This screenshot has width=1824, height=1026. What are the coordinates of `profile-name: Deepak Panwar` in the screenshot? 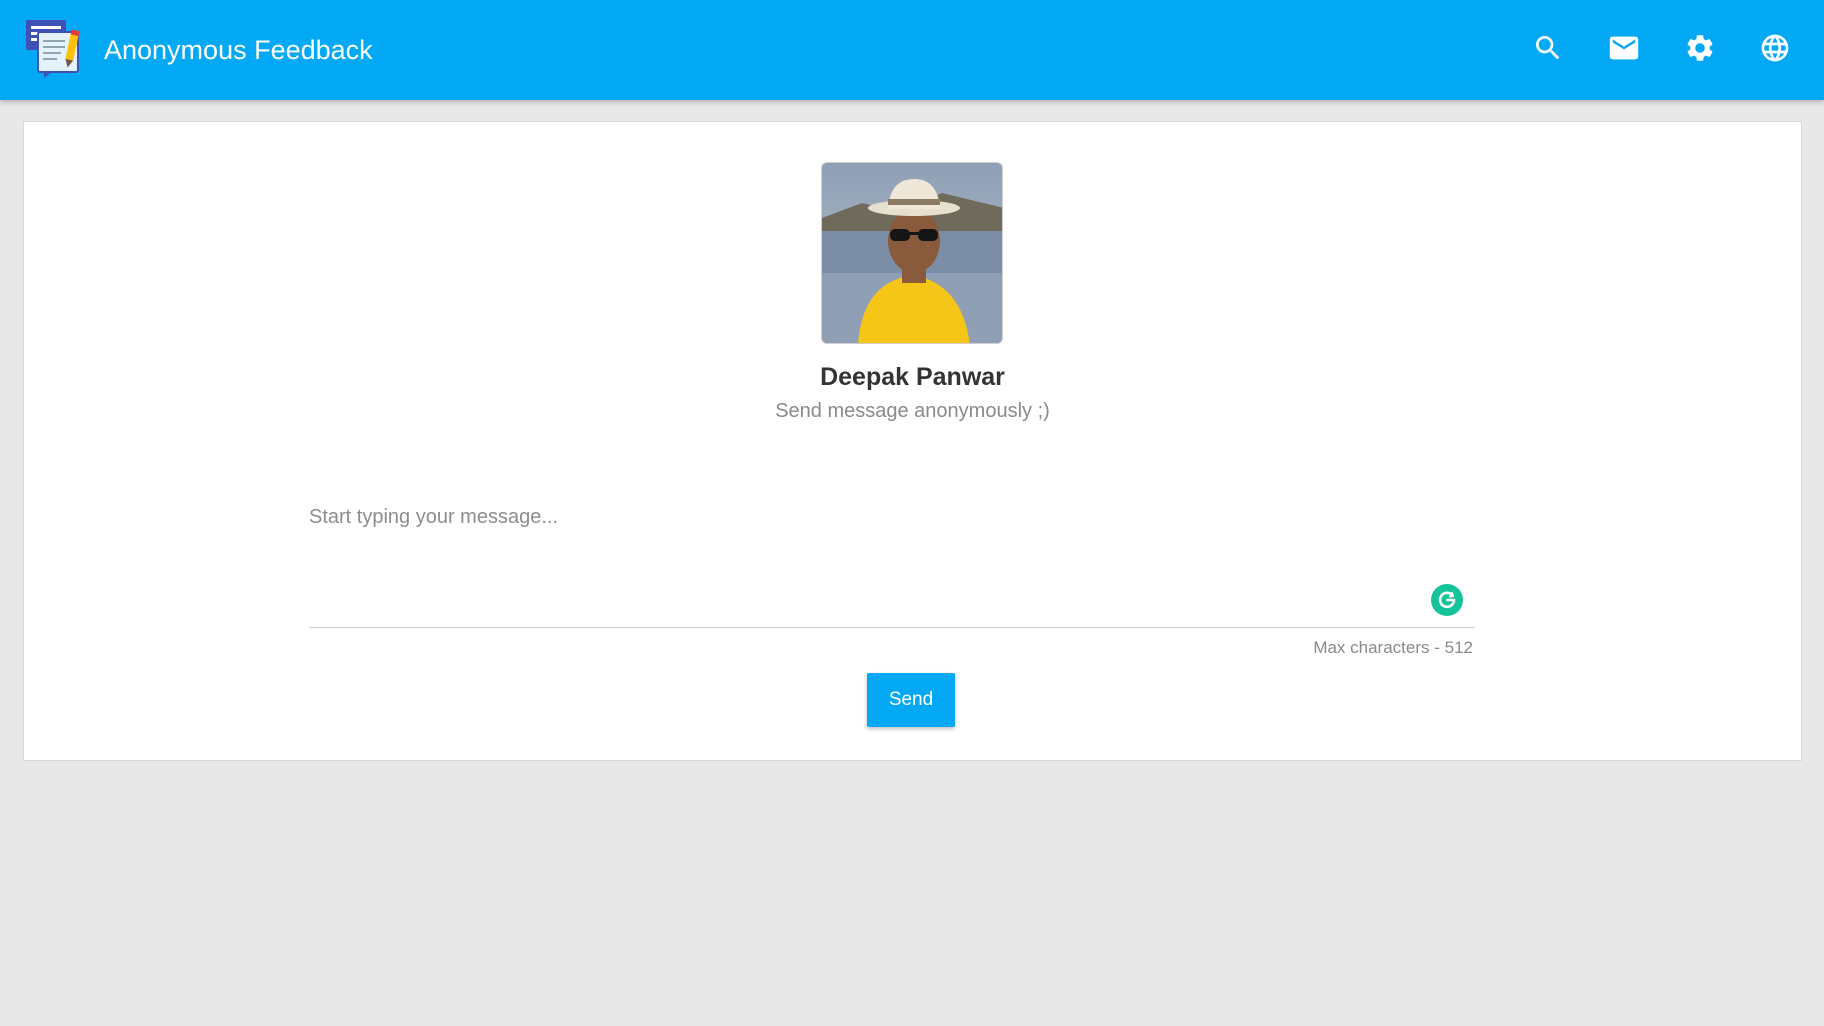 It's located at (912, 377).